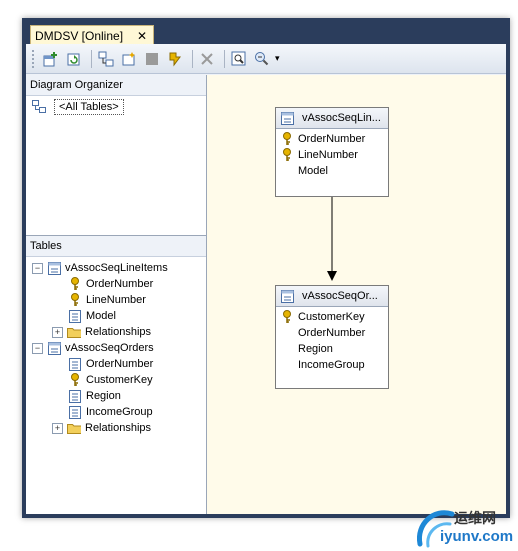 This screenshot has width=518, height=551. I want to click on delete-icon, so click(207, 59).